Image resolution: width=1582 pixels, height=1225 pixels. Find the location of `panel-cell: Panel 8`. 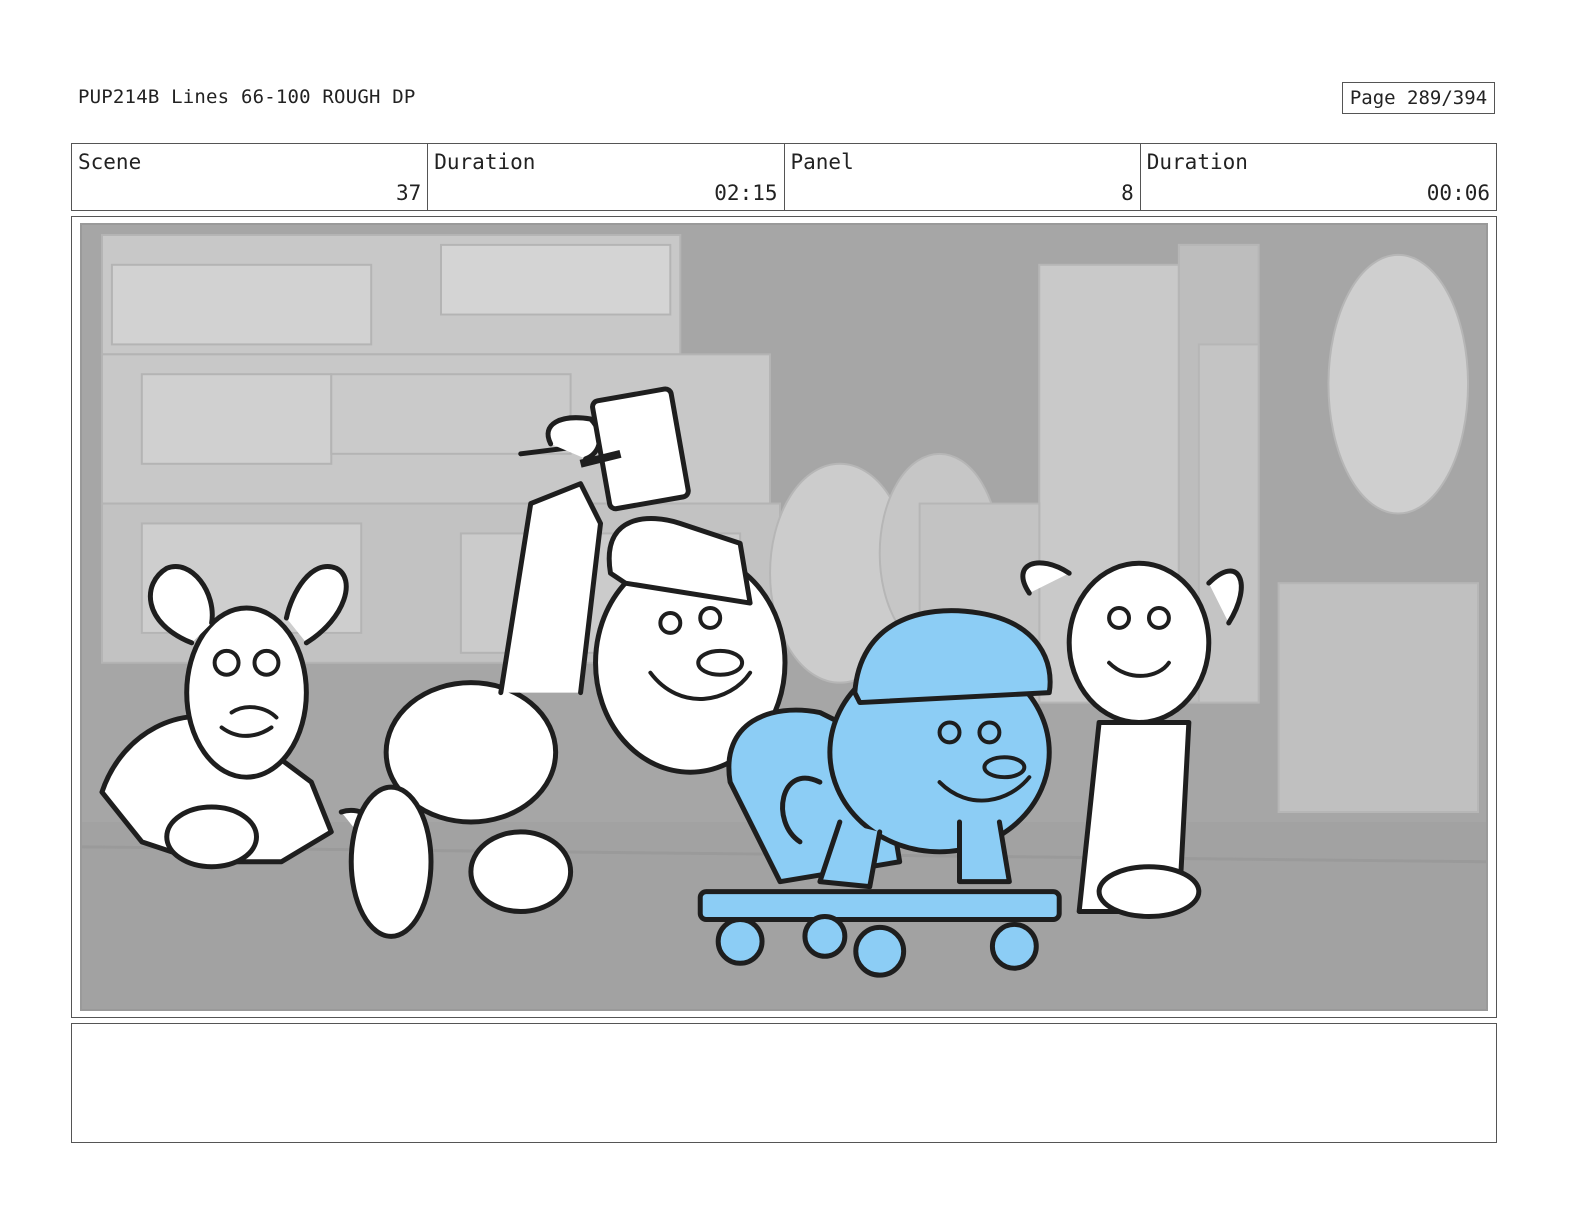

panel-cell: Panel 8 is located at coordinates (963, 177).